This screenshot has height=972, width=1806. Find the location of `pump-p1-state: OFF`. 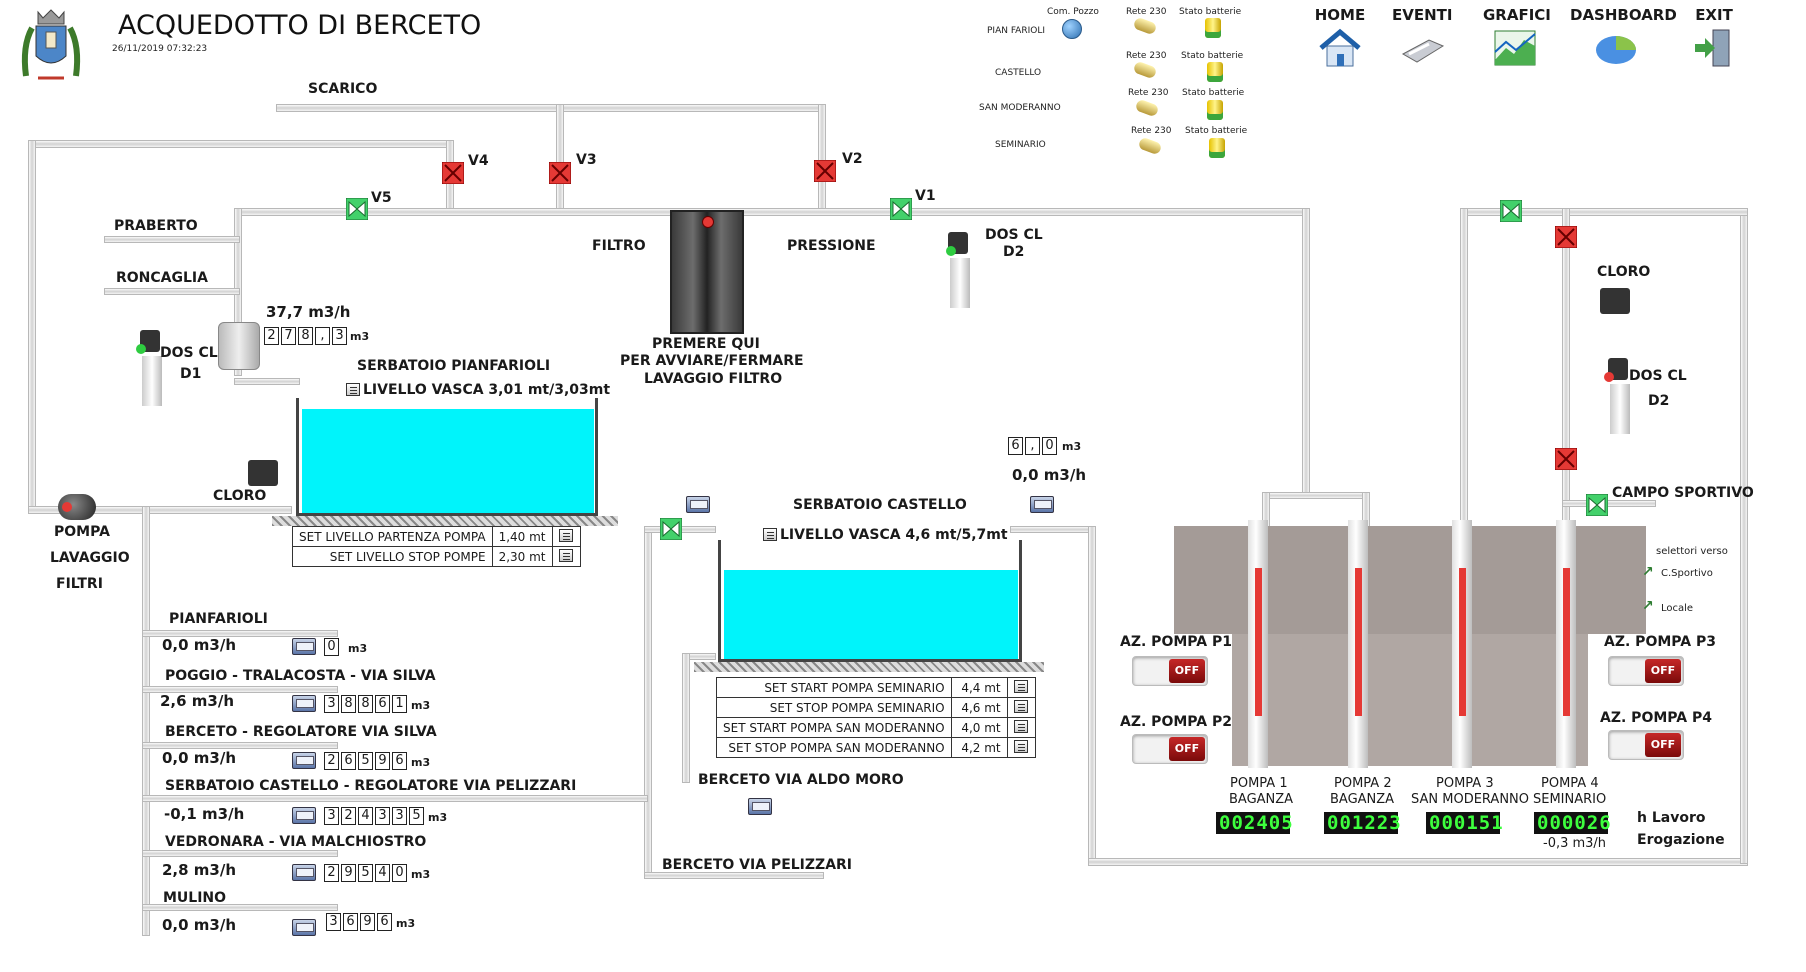

pump-p1-state: OFF is located at coordinates (1187, 671).